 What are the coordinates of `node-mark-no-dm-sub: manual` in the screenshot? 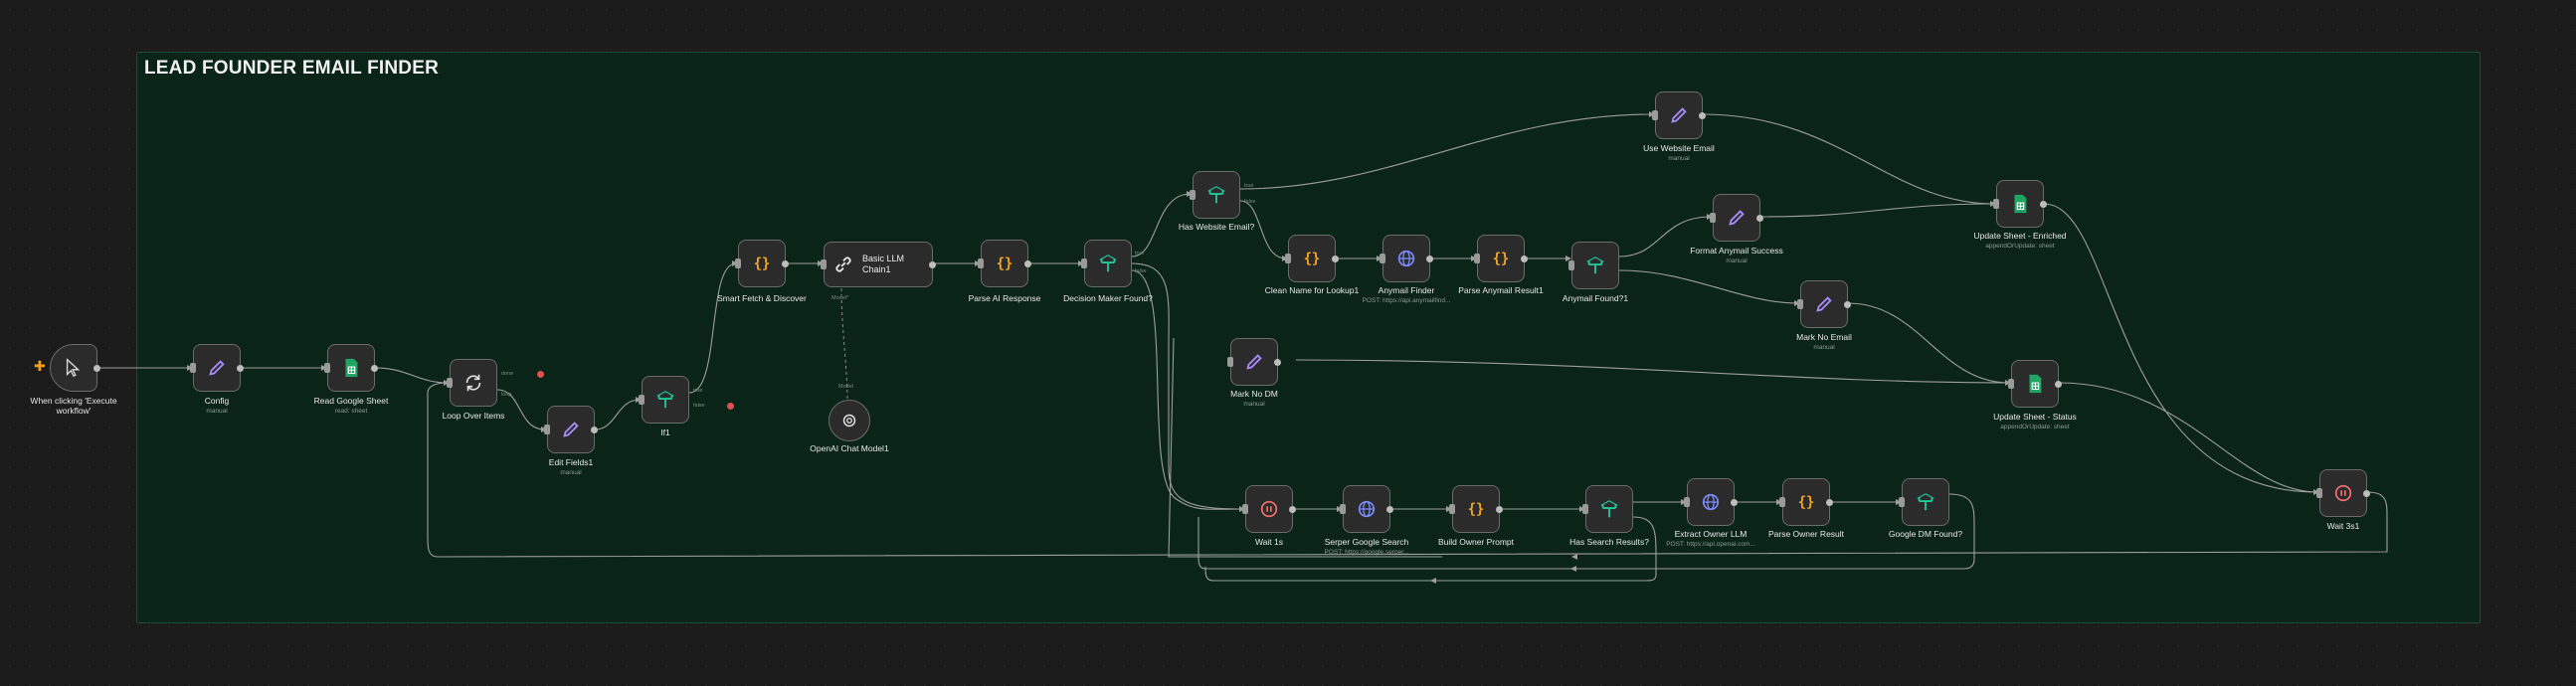 It's located at (1254, 404).